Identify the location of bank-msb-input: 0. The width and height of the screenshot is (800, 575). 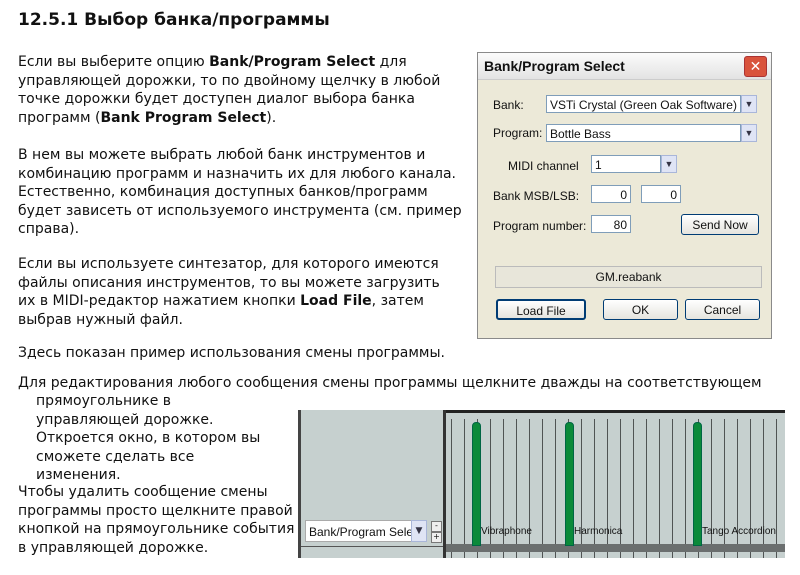
(611, 194).